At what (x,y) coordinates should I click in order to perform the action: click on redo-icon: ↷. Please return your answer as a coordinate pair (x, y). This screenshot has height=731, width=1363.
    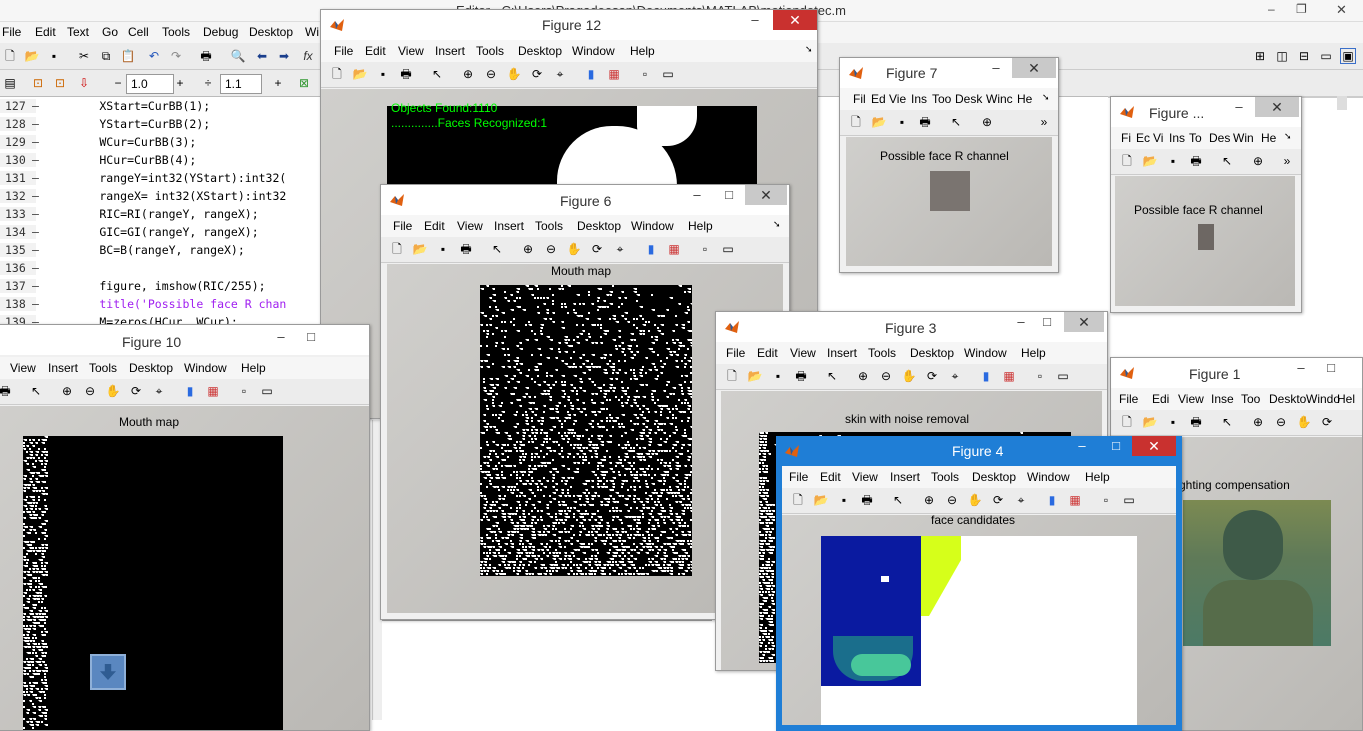
    Looking at the image, I should click on (176, 56).